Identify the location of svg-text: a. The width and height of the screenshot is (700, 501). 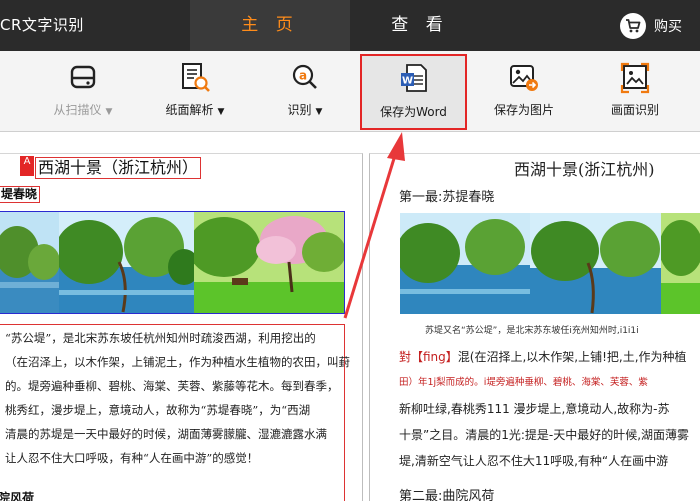
(303, 76).